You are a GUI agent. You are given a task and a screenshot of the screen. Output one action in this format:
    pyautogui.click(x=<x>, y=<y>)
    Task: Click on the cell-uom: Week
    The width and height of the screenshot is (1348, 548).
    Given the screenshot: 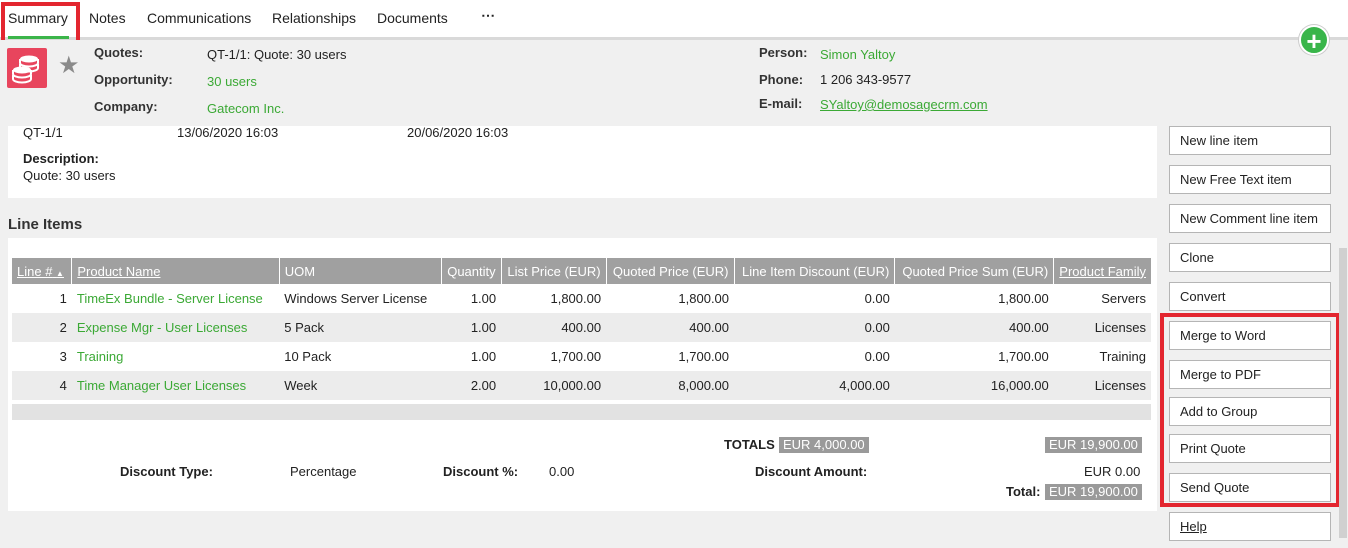 What is the action you would take?
    pyautogui.click(x=360, y=385)
    